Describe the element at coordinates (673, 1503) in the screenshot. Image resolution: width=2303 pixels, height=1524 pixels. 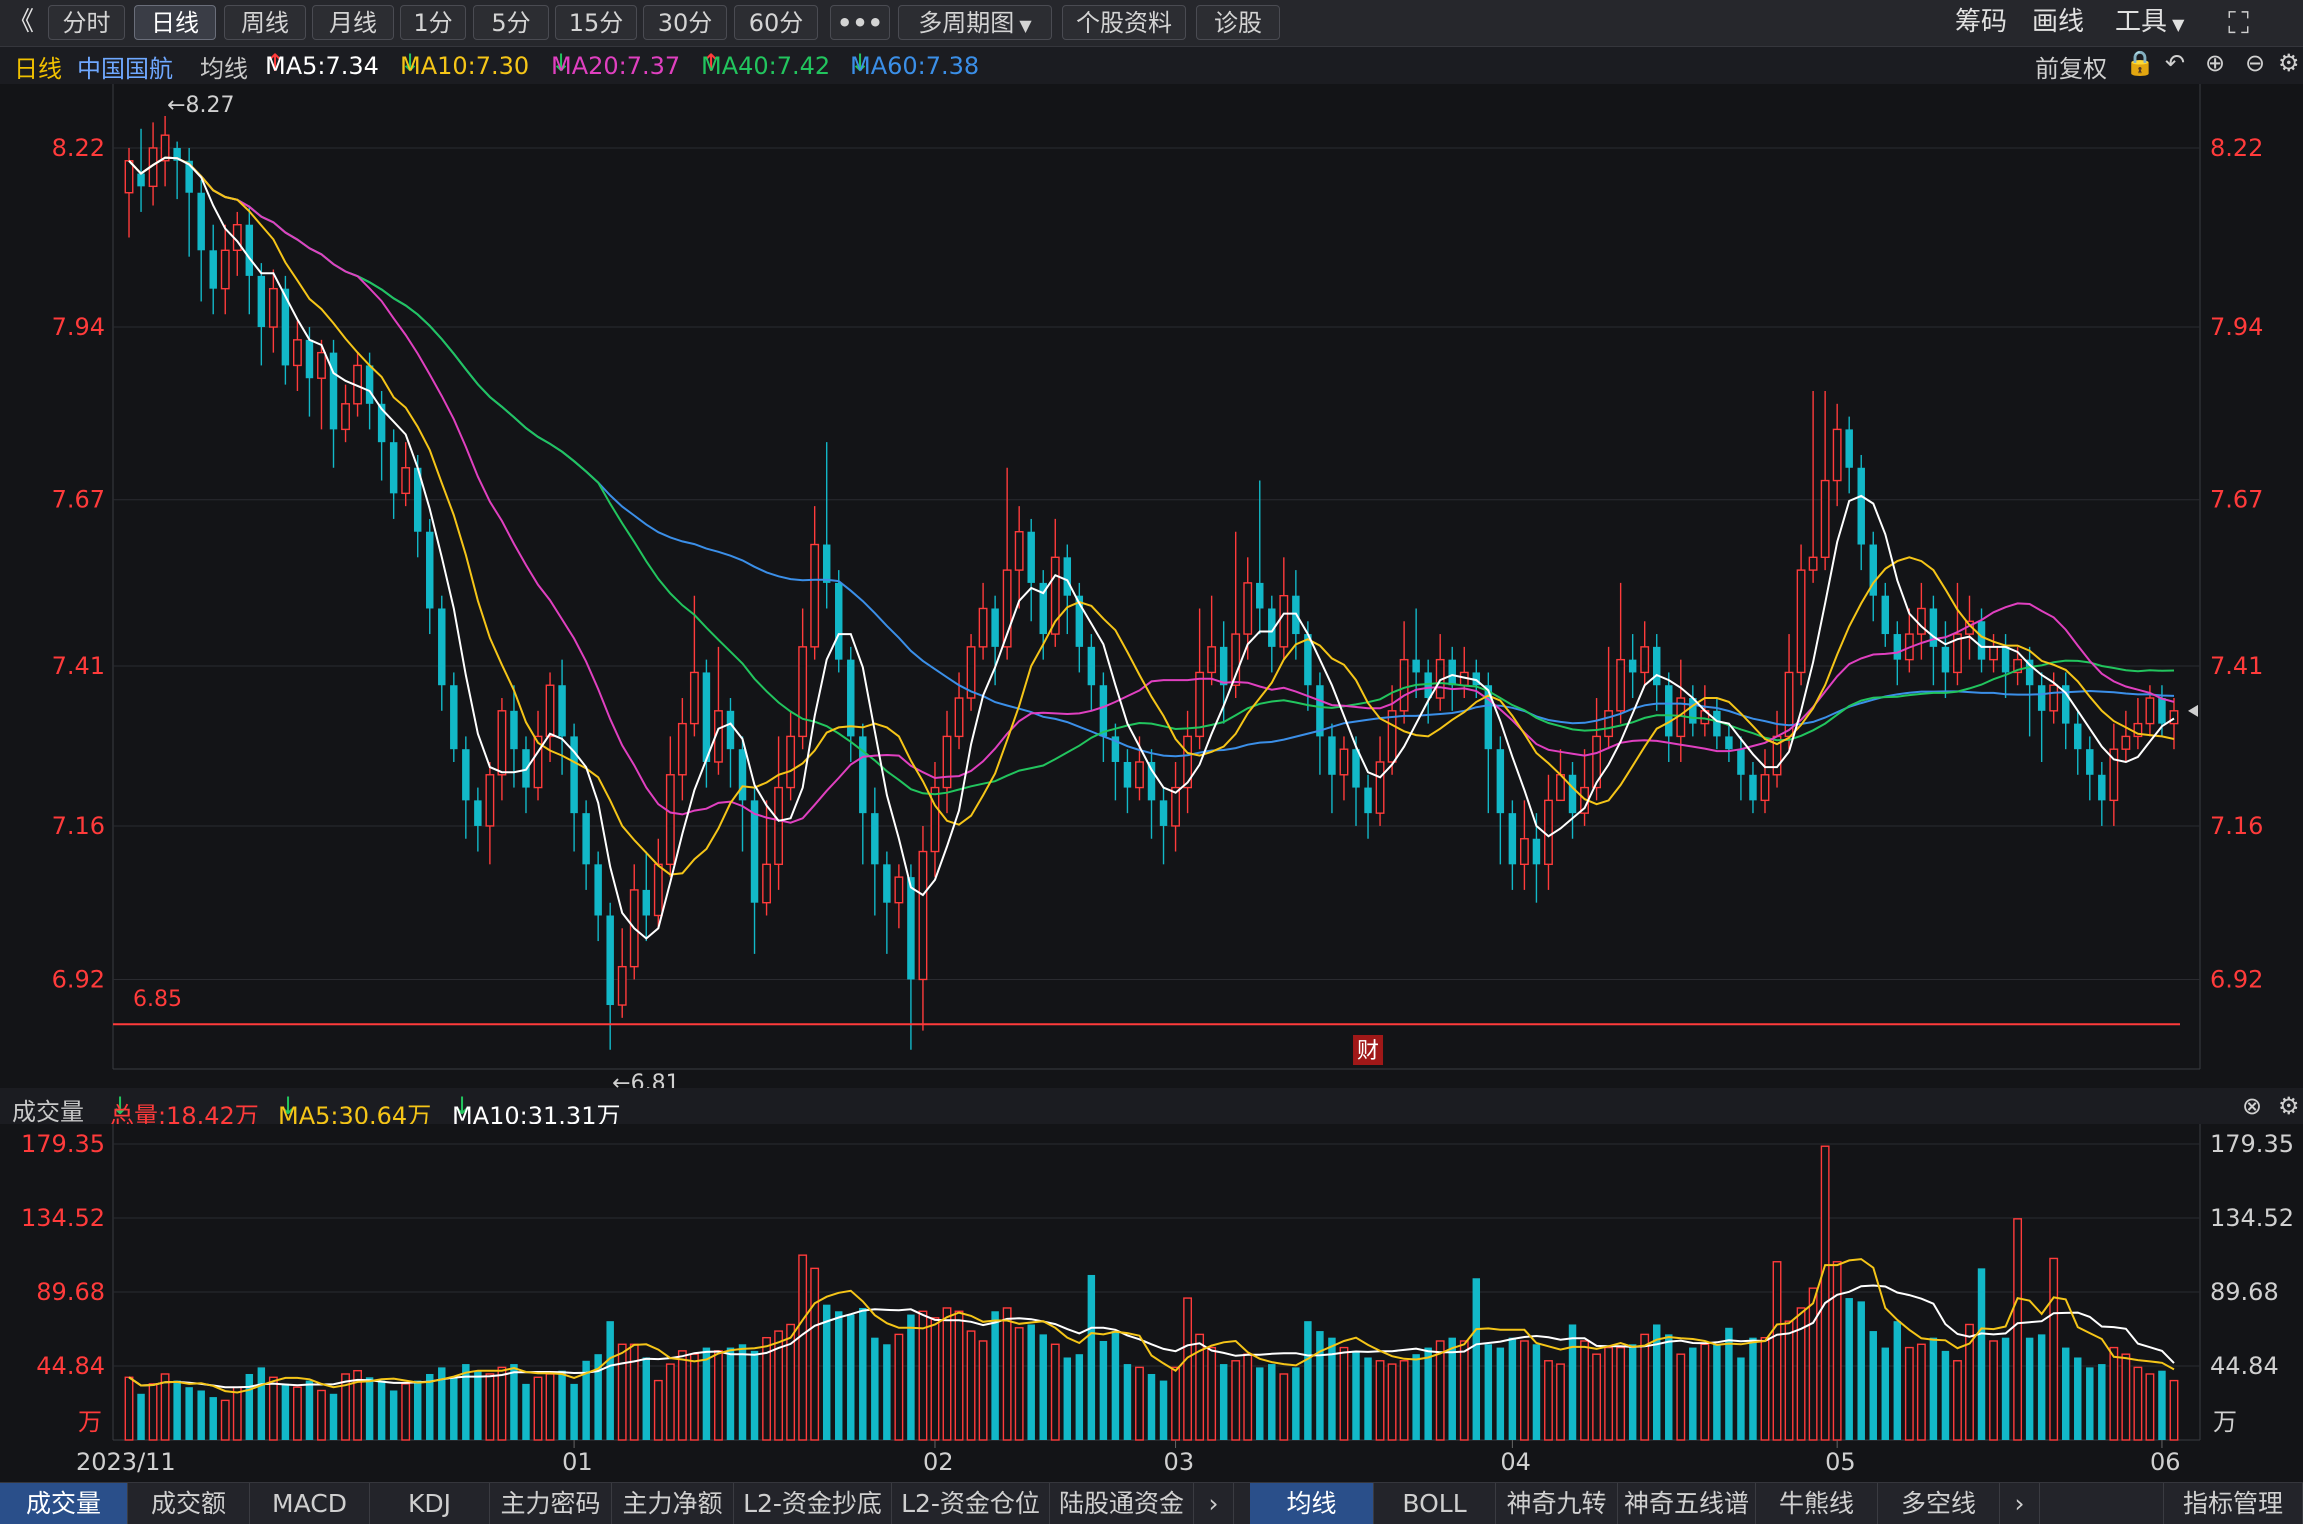
I see `tab-main-force-net: 主力净额` at that location.